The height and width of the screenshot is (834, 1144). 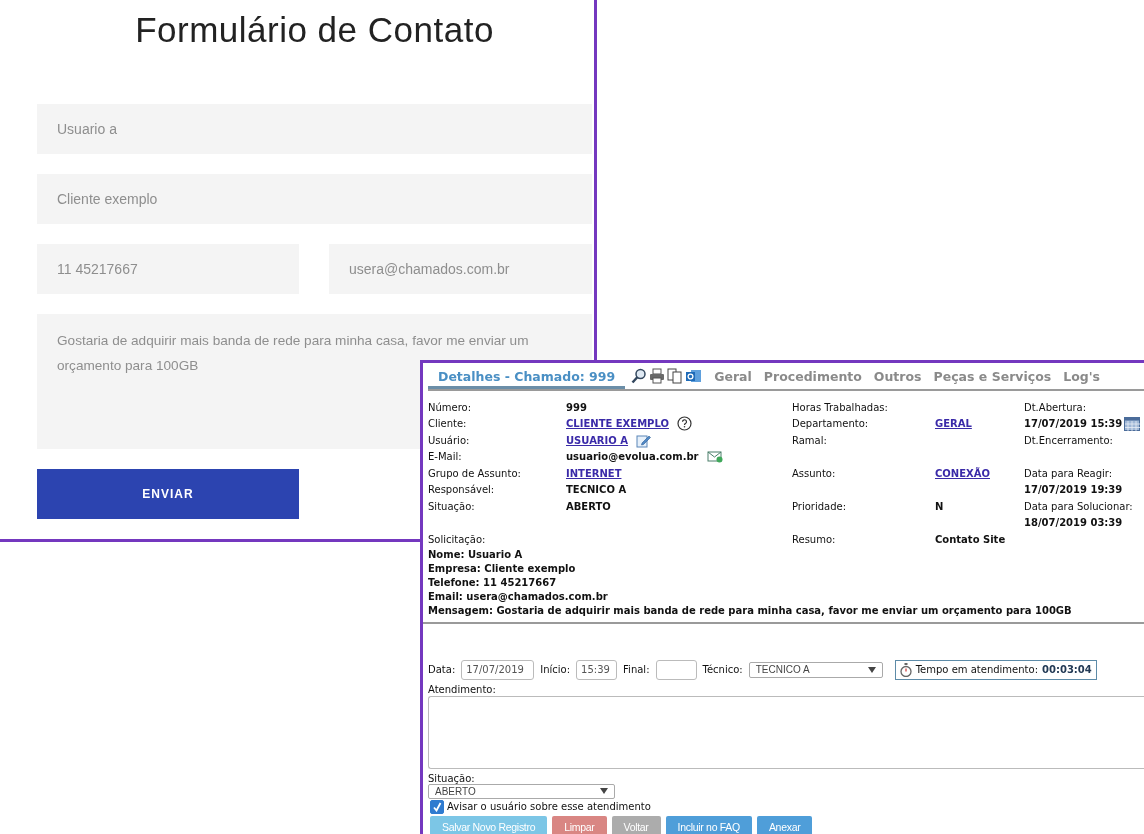 I want to click on checkbox-label: Avisar o usuário sobre esse atendimento, so click(x=549, y=806).